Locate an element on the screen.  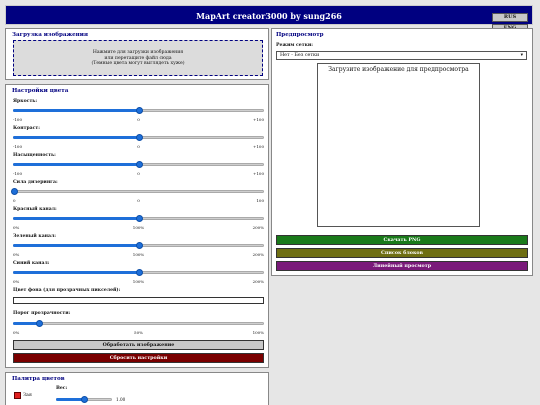
preview-placeholder: Загрузите изображение для предпросмотра is located at coordinates (398, 69).